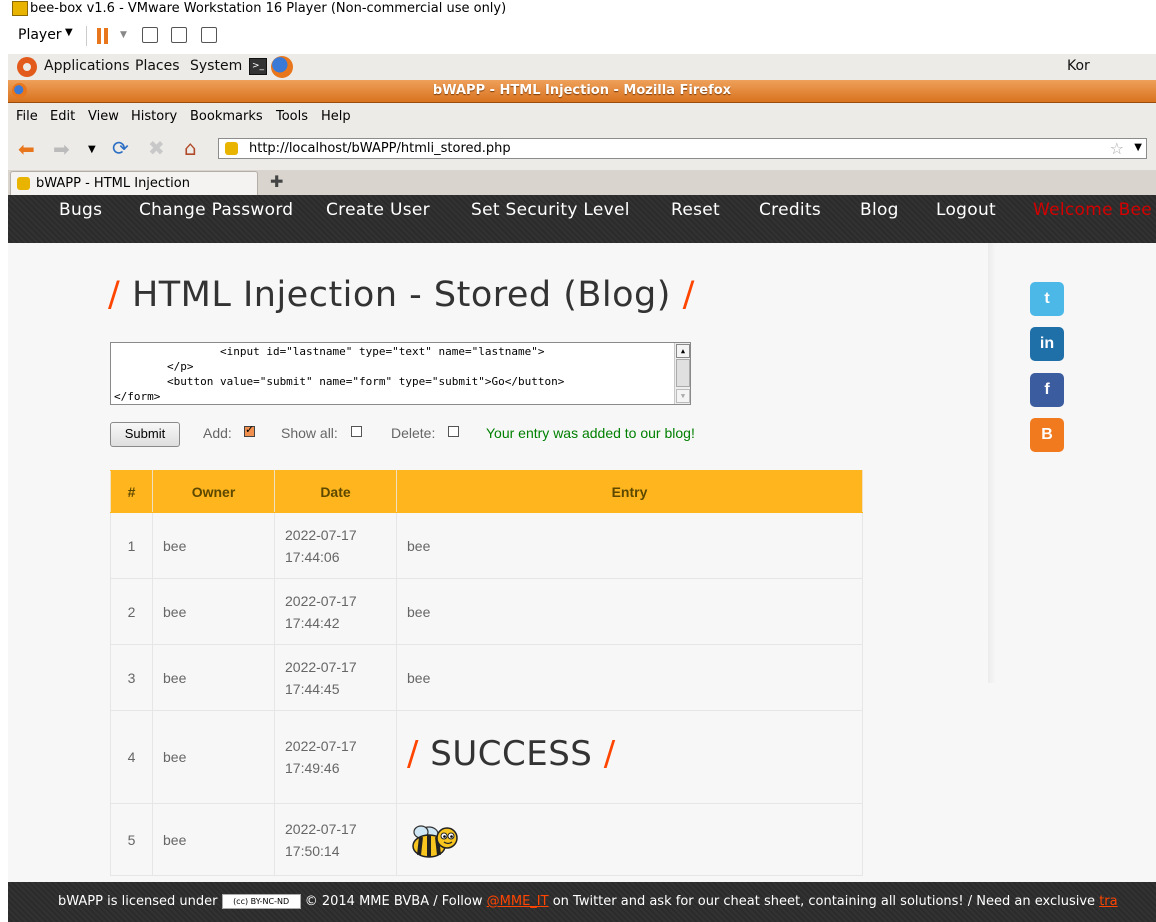  Describe the element at coordinates (131, 611) in the screenshot. I see `row-number: 2` at that location.